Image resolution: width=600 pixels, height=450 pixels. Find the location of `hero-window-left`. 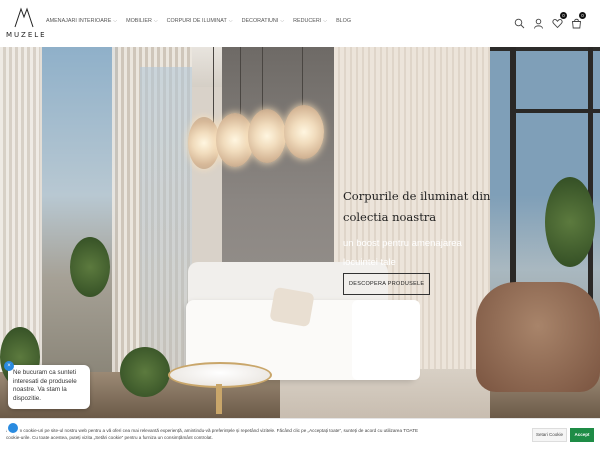

hero-window-left is located at coordinates (80, 212).